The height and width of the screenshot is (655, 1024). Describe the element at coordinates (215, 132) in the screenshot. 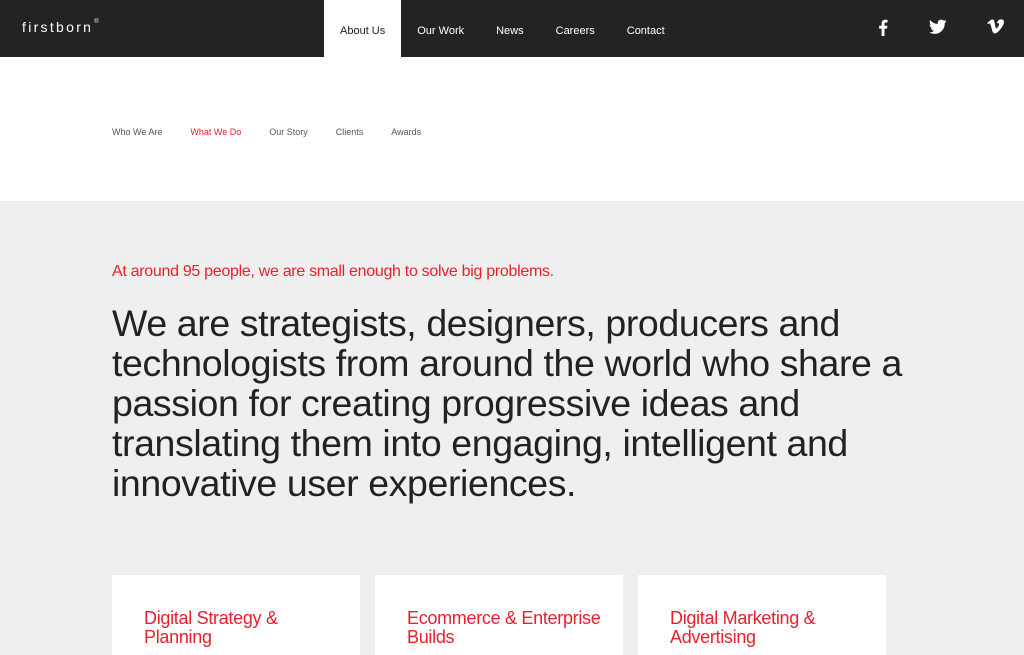

I see `subnav-item-what-we-do: What We Do` at that location.